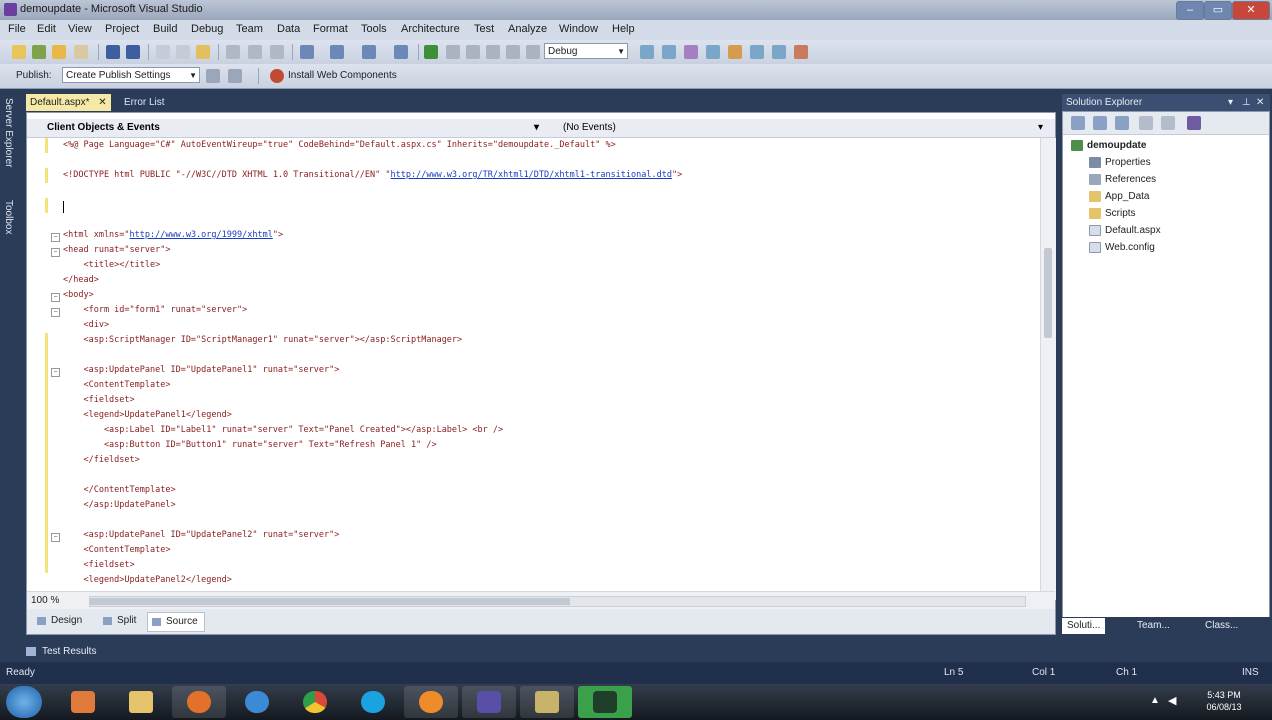 The height and width of the screenshot is (720, 1272). Describe the element at coordinates (81, 52) in the screenshot. I see `open-folder-icon` at that location.